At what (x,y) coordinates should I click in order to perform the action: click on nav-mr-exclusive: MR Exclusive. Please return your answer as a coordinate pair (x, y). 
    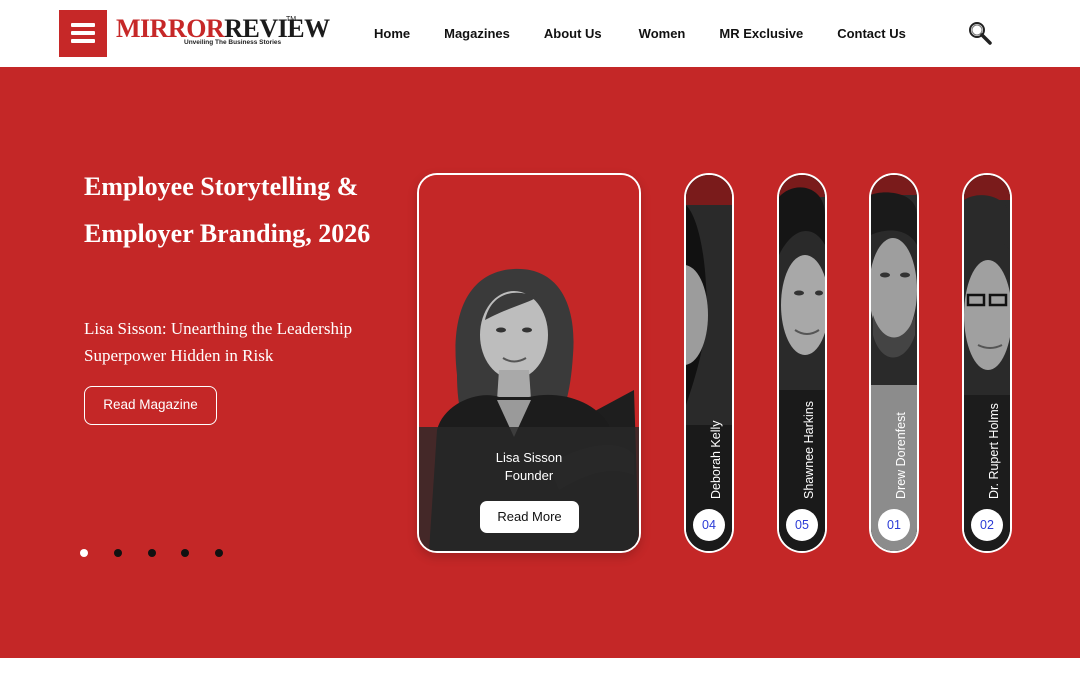
    Looking at the image, I should click on (761, 34).